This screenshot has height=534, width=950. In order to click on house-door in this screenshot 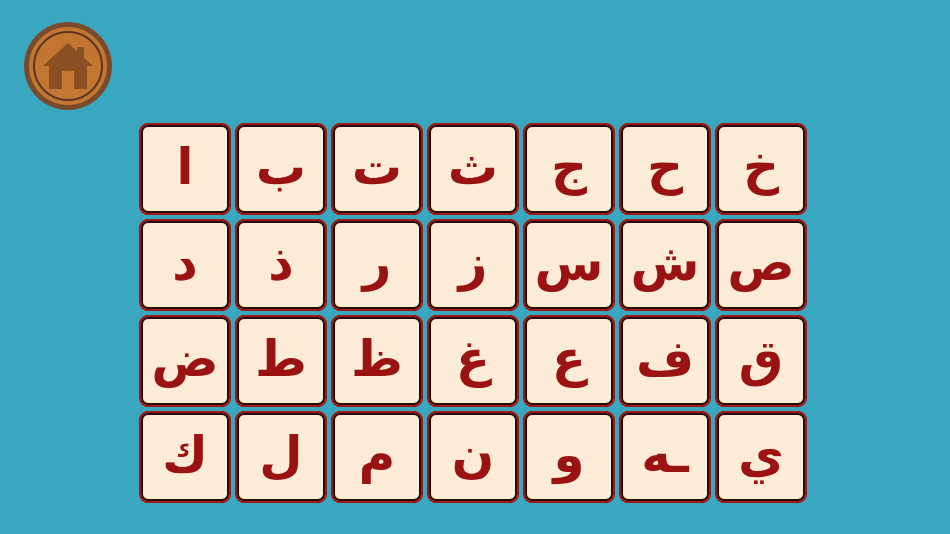, I will do `click(68, 80)`.